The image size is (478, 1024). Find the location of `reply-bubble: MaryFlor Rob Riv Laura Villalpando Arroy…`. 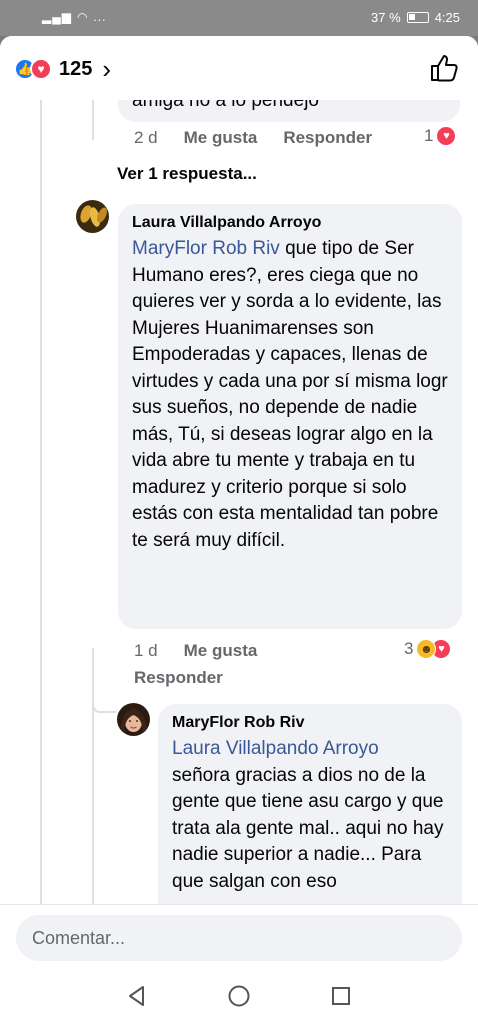

reply-bubble: MaryFlor Rob Riv Laura Villalpando Arroy… is located at coordinates (310, 804).